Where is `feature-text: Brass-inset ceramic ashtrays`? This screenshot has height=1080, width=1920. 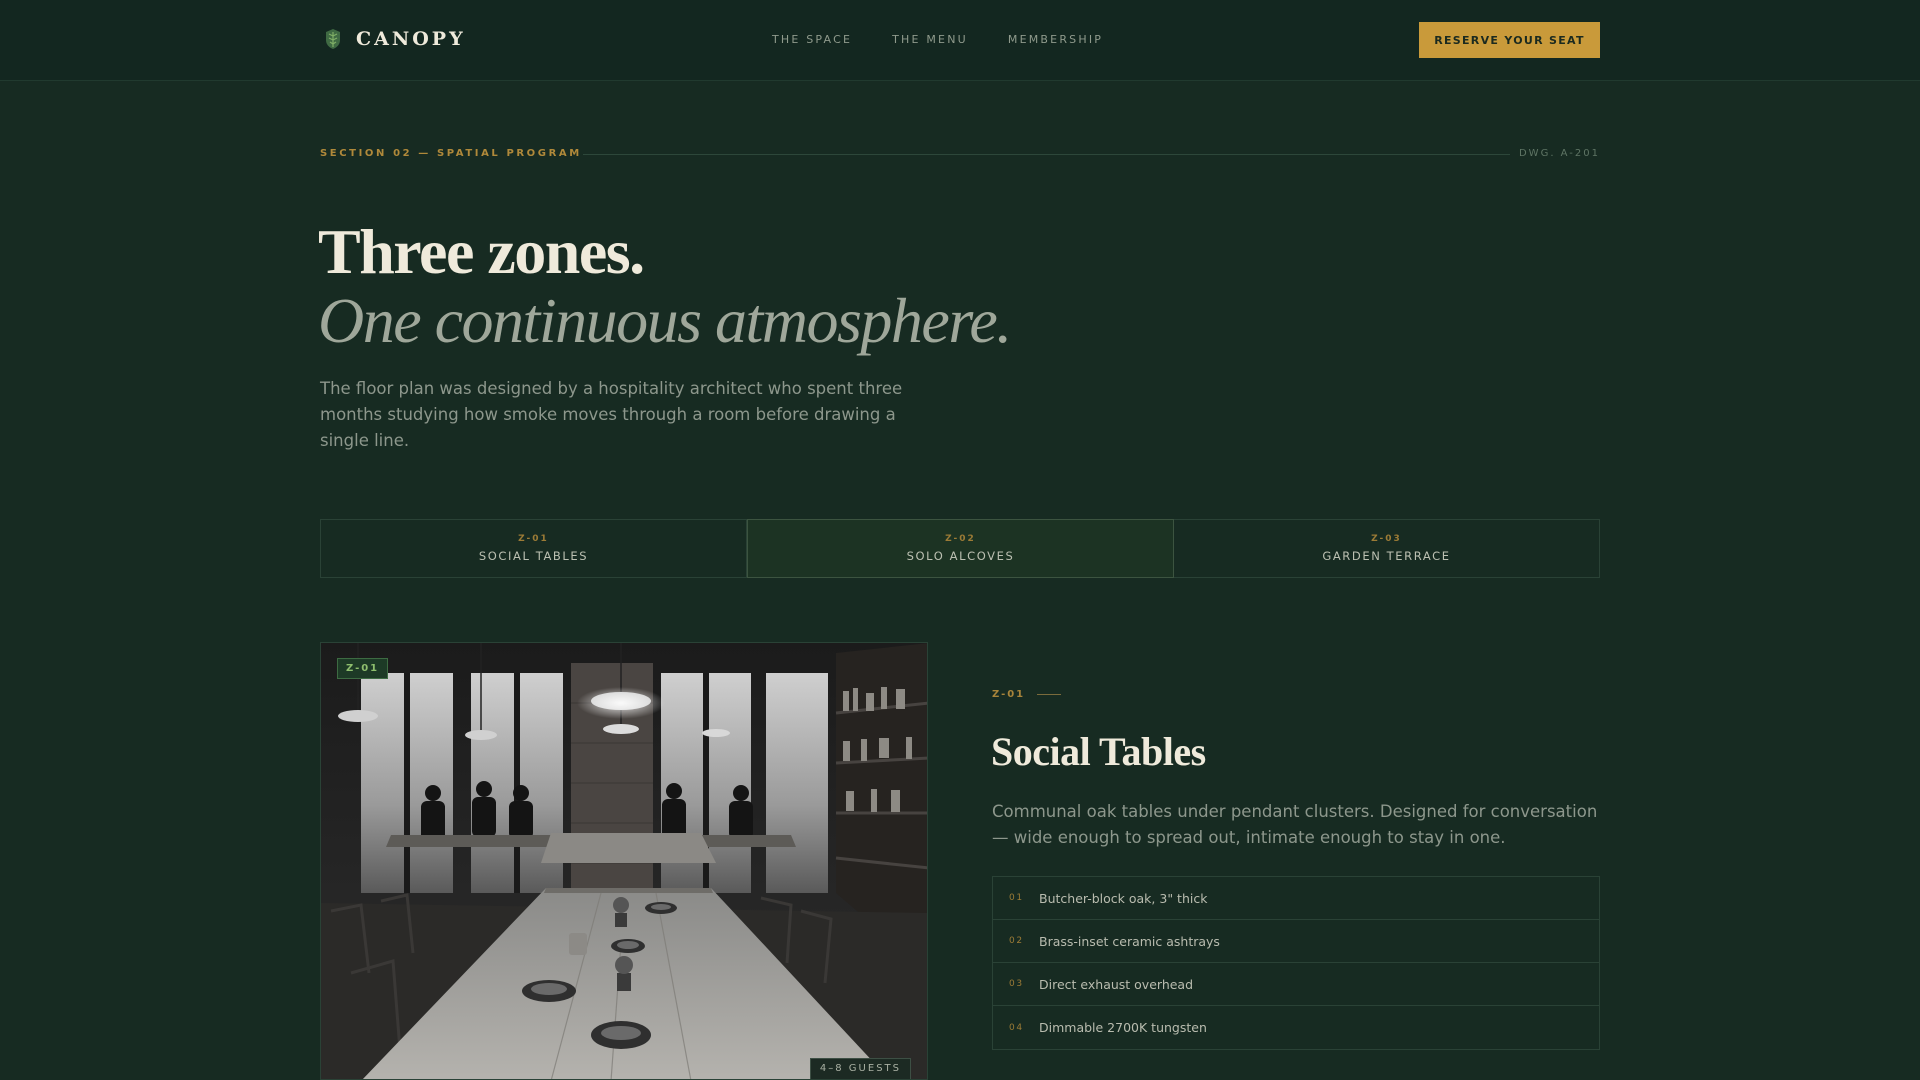 feature-text: Brass-inset ceramic ashtrays is located at coordinates (1129, 941).